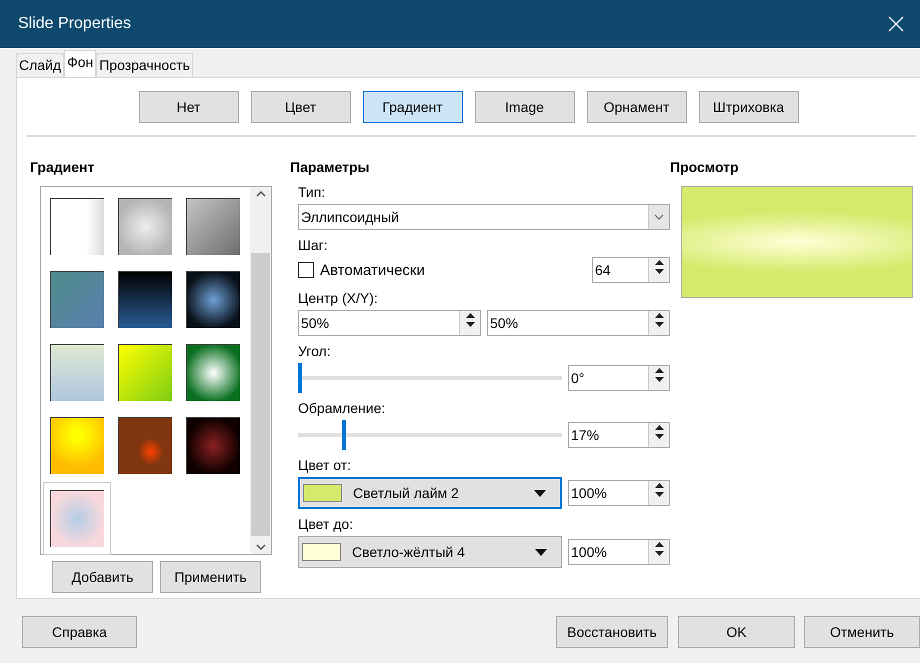 This screenshot has height=663, width=920. I want to click on dialog-button: Отменить, so click(862, 632).